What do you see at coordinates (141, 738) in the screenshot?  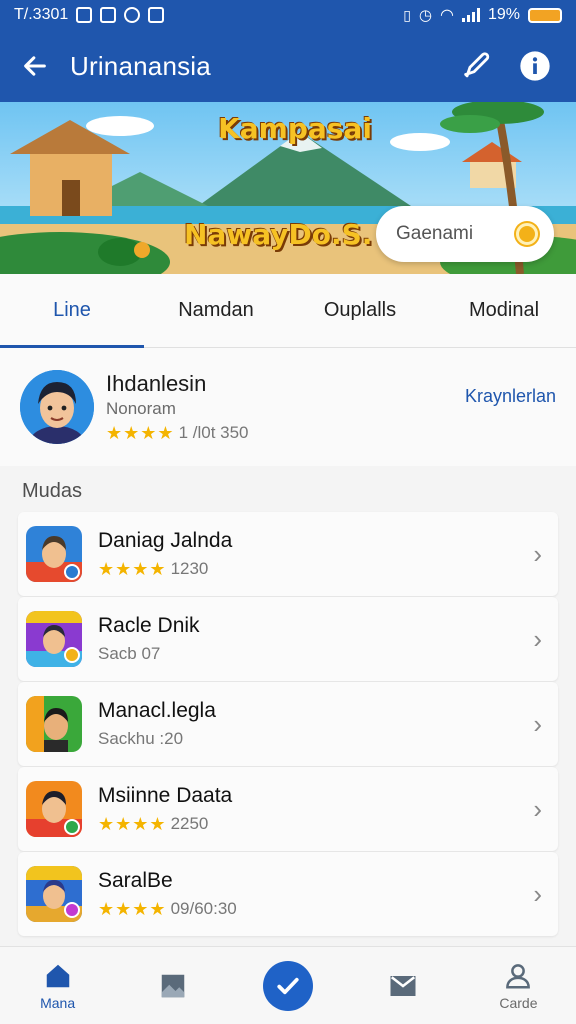 I see `item-meta: Sackhu :20` at bounding box center [141, 738].